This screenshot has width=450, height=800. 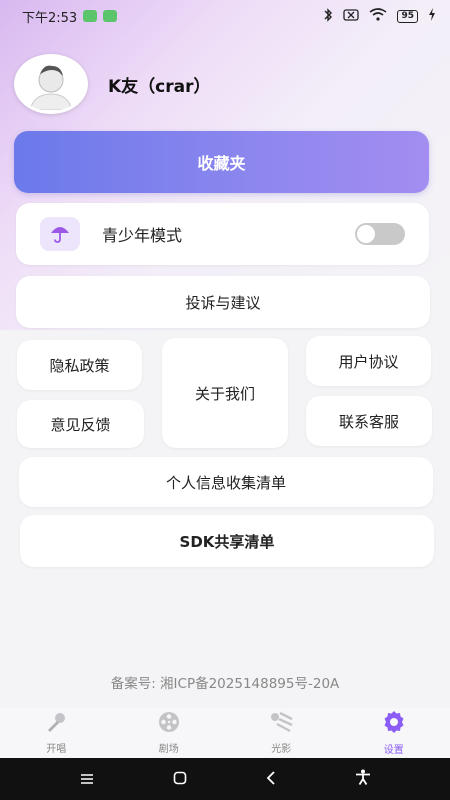 I want to click on menu-icon, so click(x=87, y=779).